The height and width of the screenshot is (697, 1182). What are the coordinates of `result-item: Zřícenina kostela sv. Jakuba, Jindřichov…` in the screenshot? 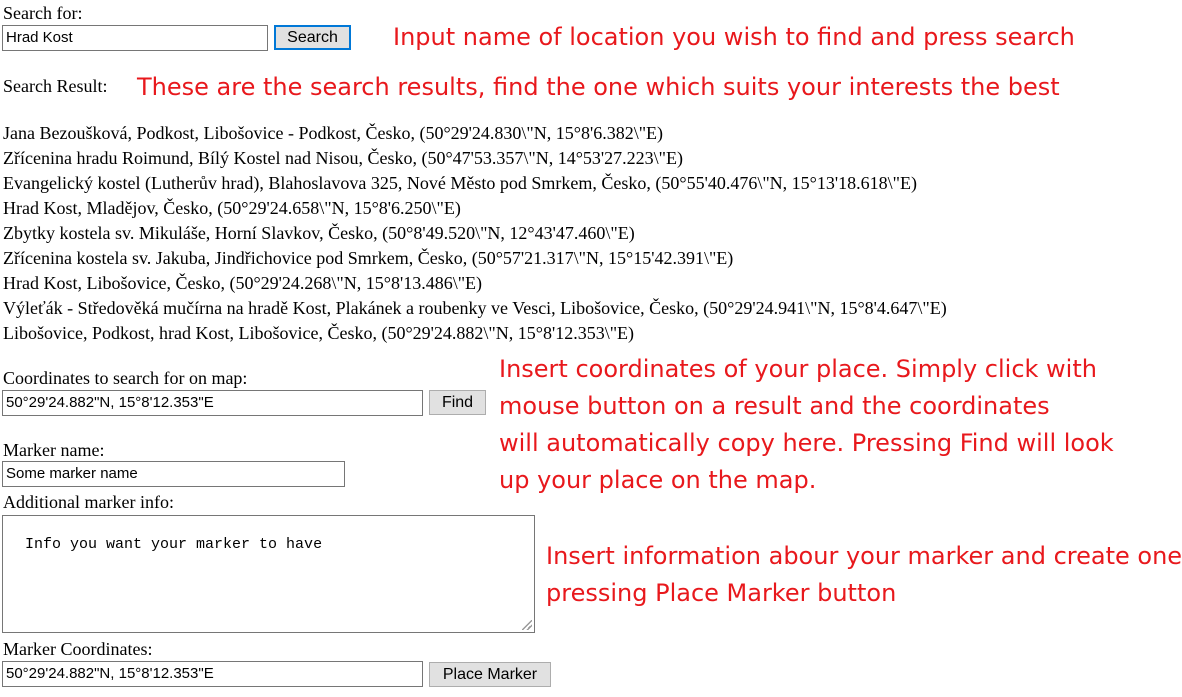 It's located at (475, 258).